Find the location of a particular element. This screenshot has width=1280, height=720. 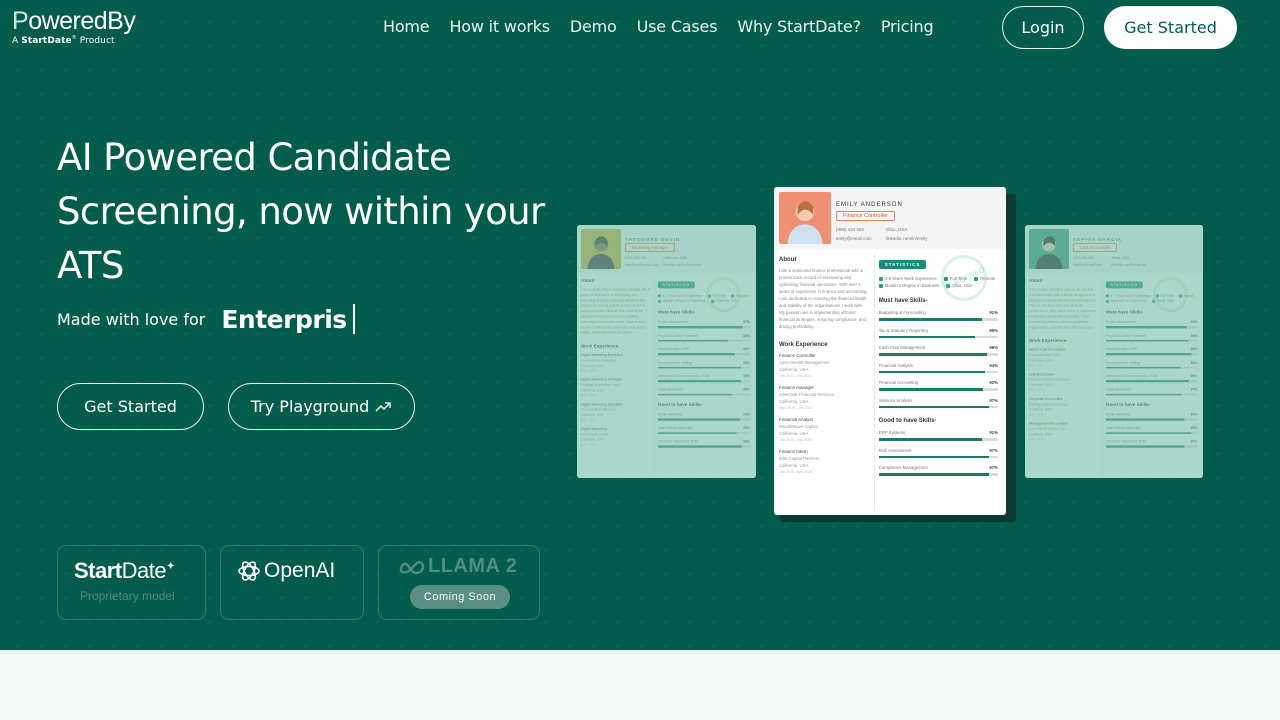

candidate-name: THEODORE DEVIN is located at coordinates (652, 239).